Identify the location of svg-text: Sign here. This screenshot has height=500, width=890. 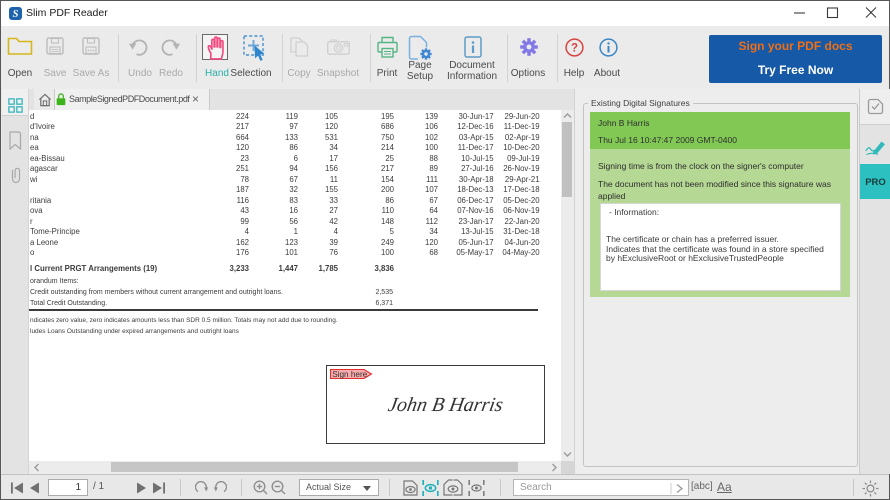
(349, 374).